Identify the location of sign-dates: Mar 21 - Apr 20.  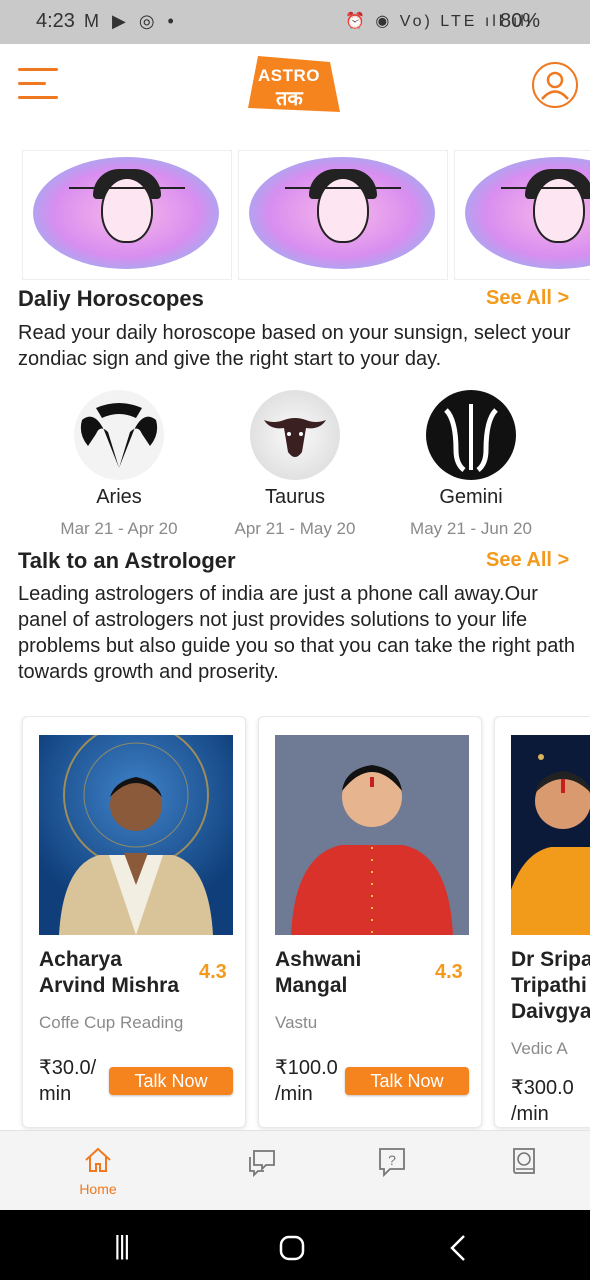
(119, 528).